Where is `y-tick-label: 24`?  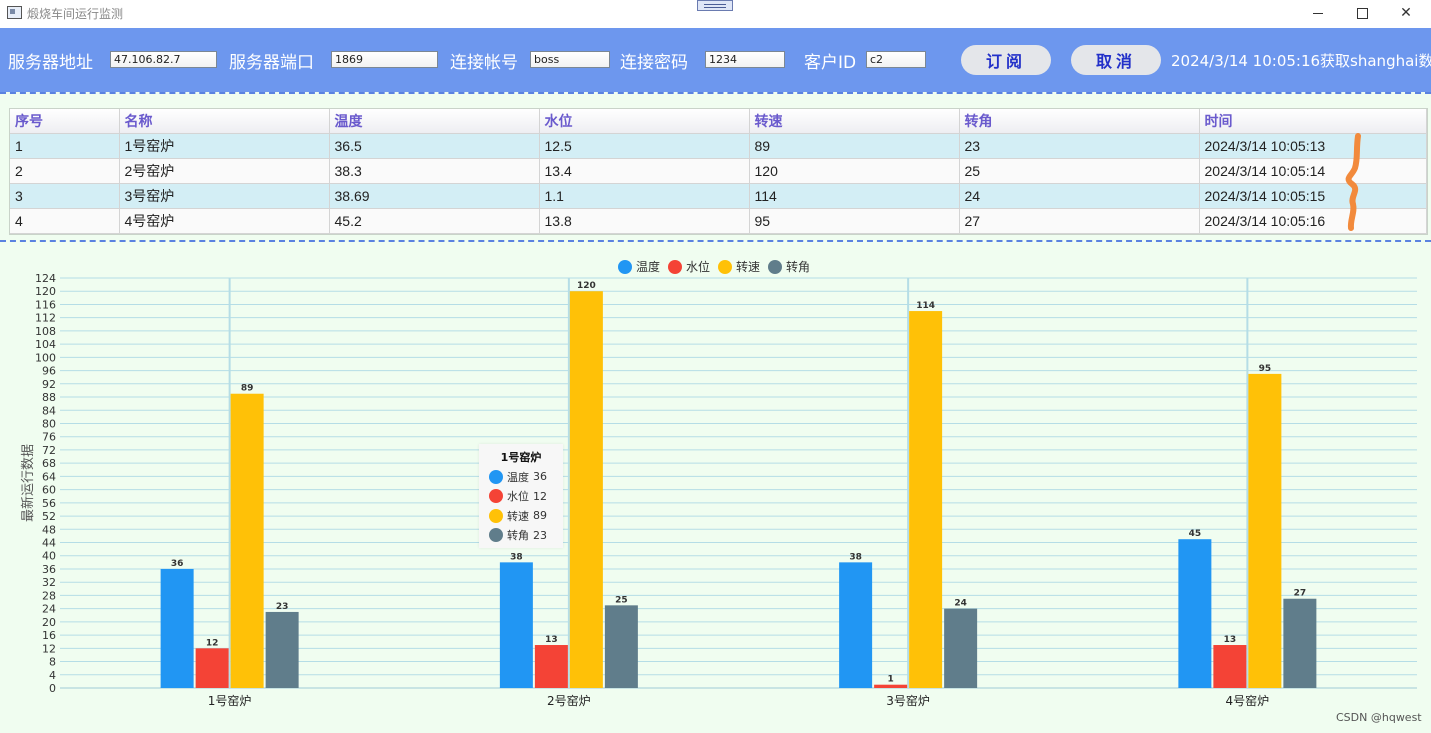 y-tick-label: 24 is located at coordinates (49, 609).